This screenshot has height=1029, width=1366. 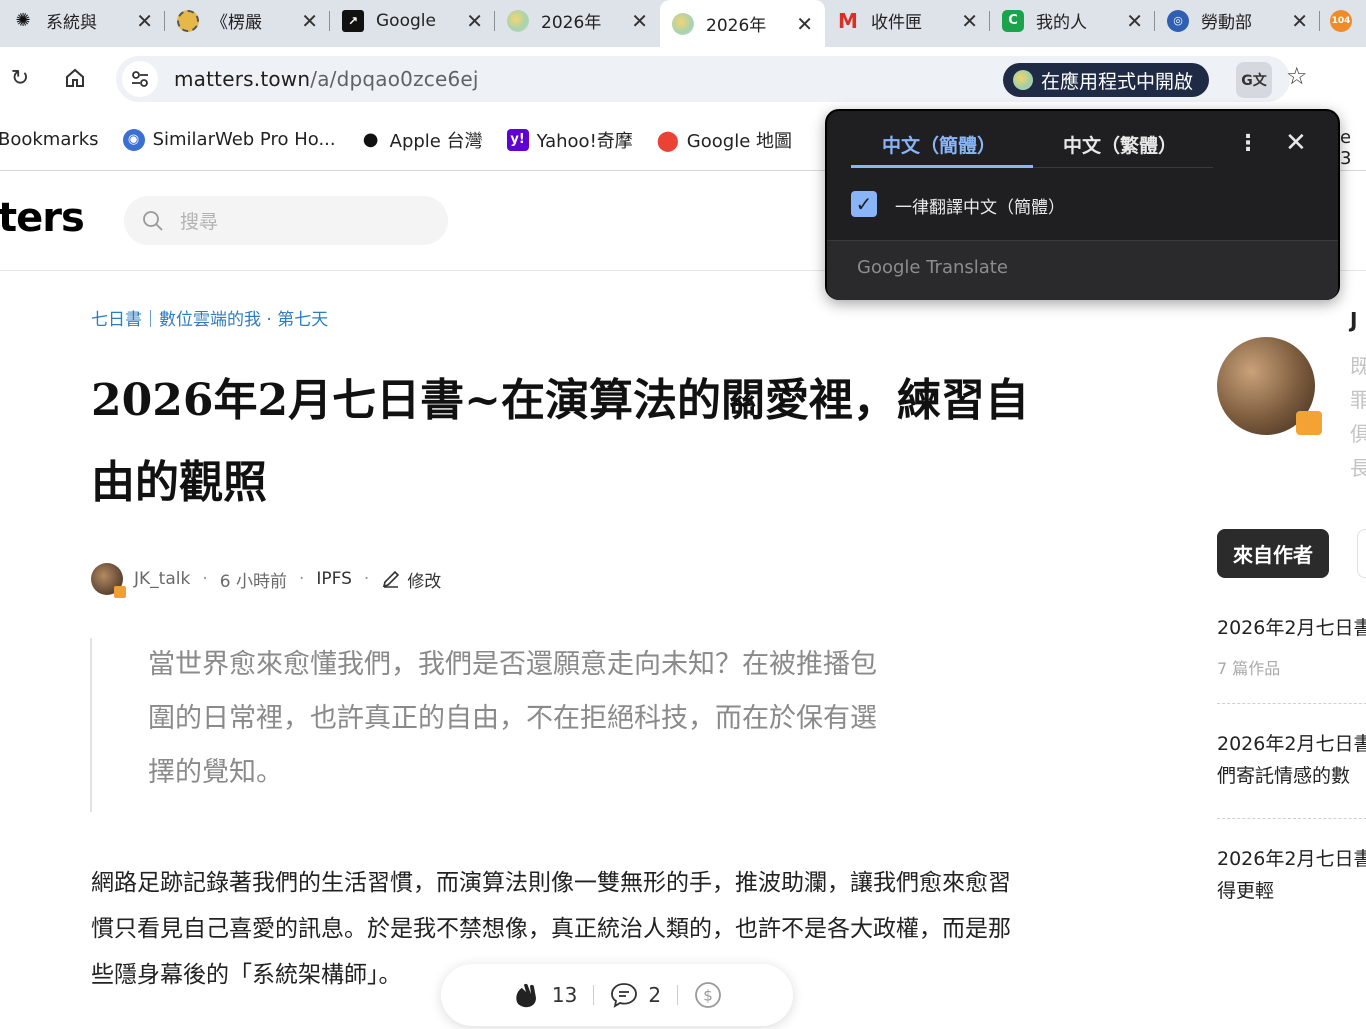 I want to click on author-avatar, so click(x=108, y=580).